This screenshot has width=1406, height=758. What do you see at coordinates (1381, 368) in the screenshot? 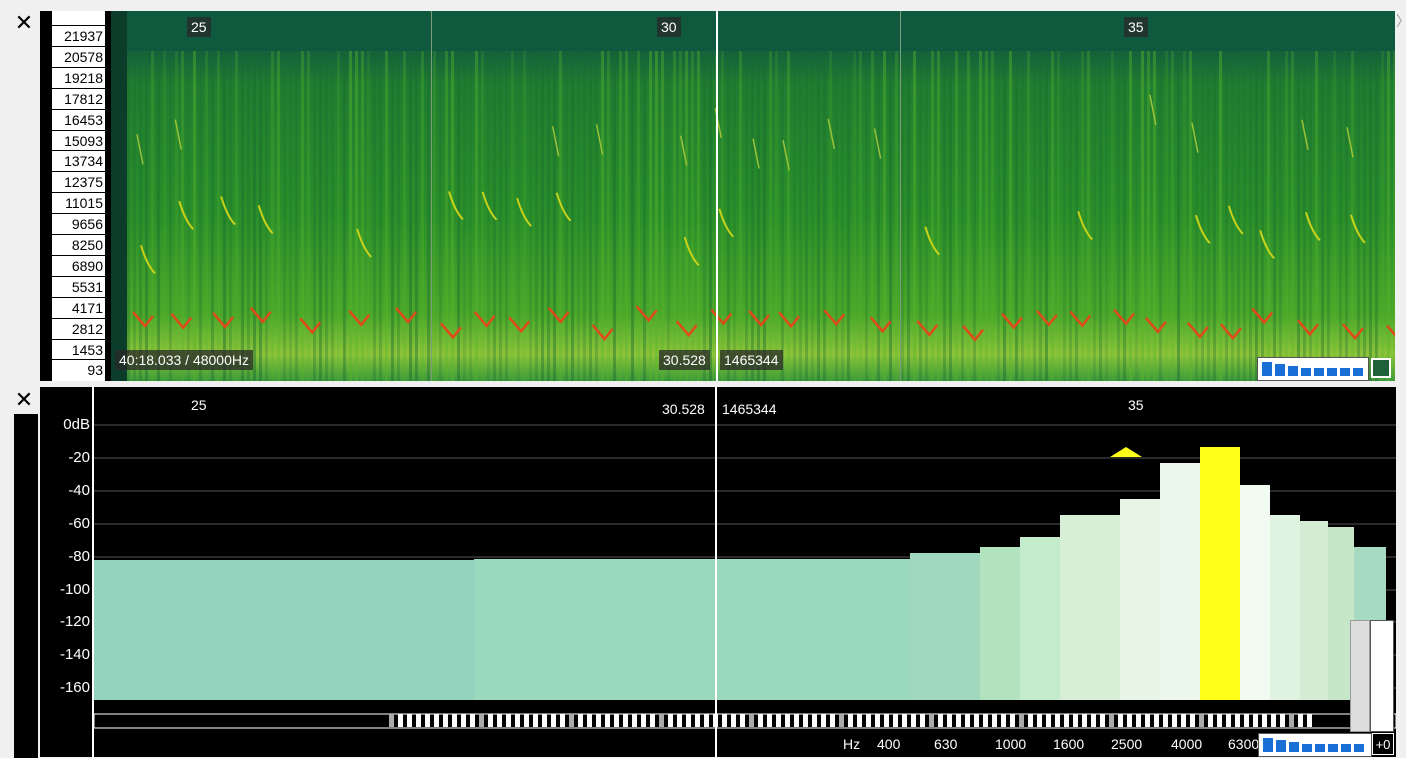
I see `color-swatch` at bounding box center [1381, 368].